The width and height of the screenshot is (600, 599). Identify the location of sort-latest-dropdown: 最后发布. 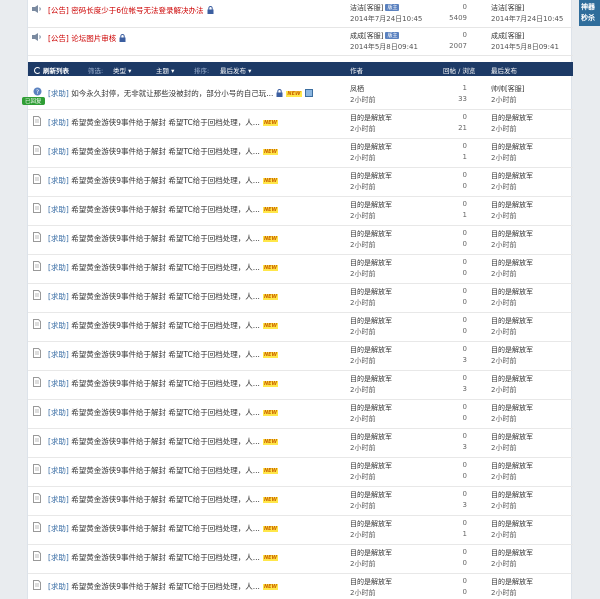
(235, 70).